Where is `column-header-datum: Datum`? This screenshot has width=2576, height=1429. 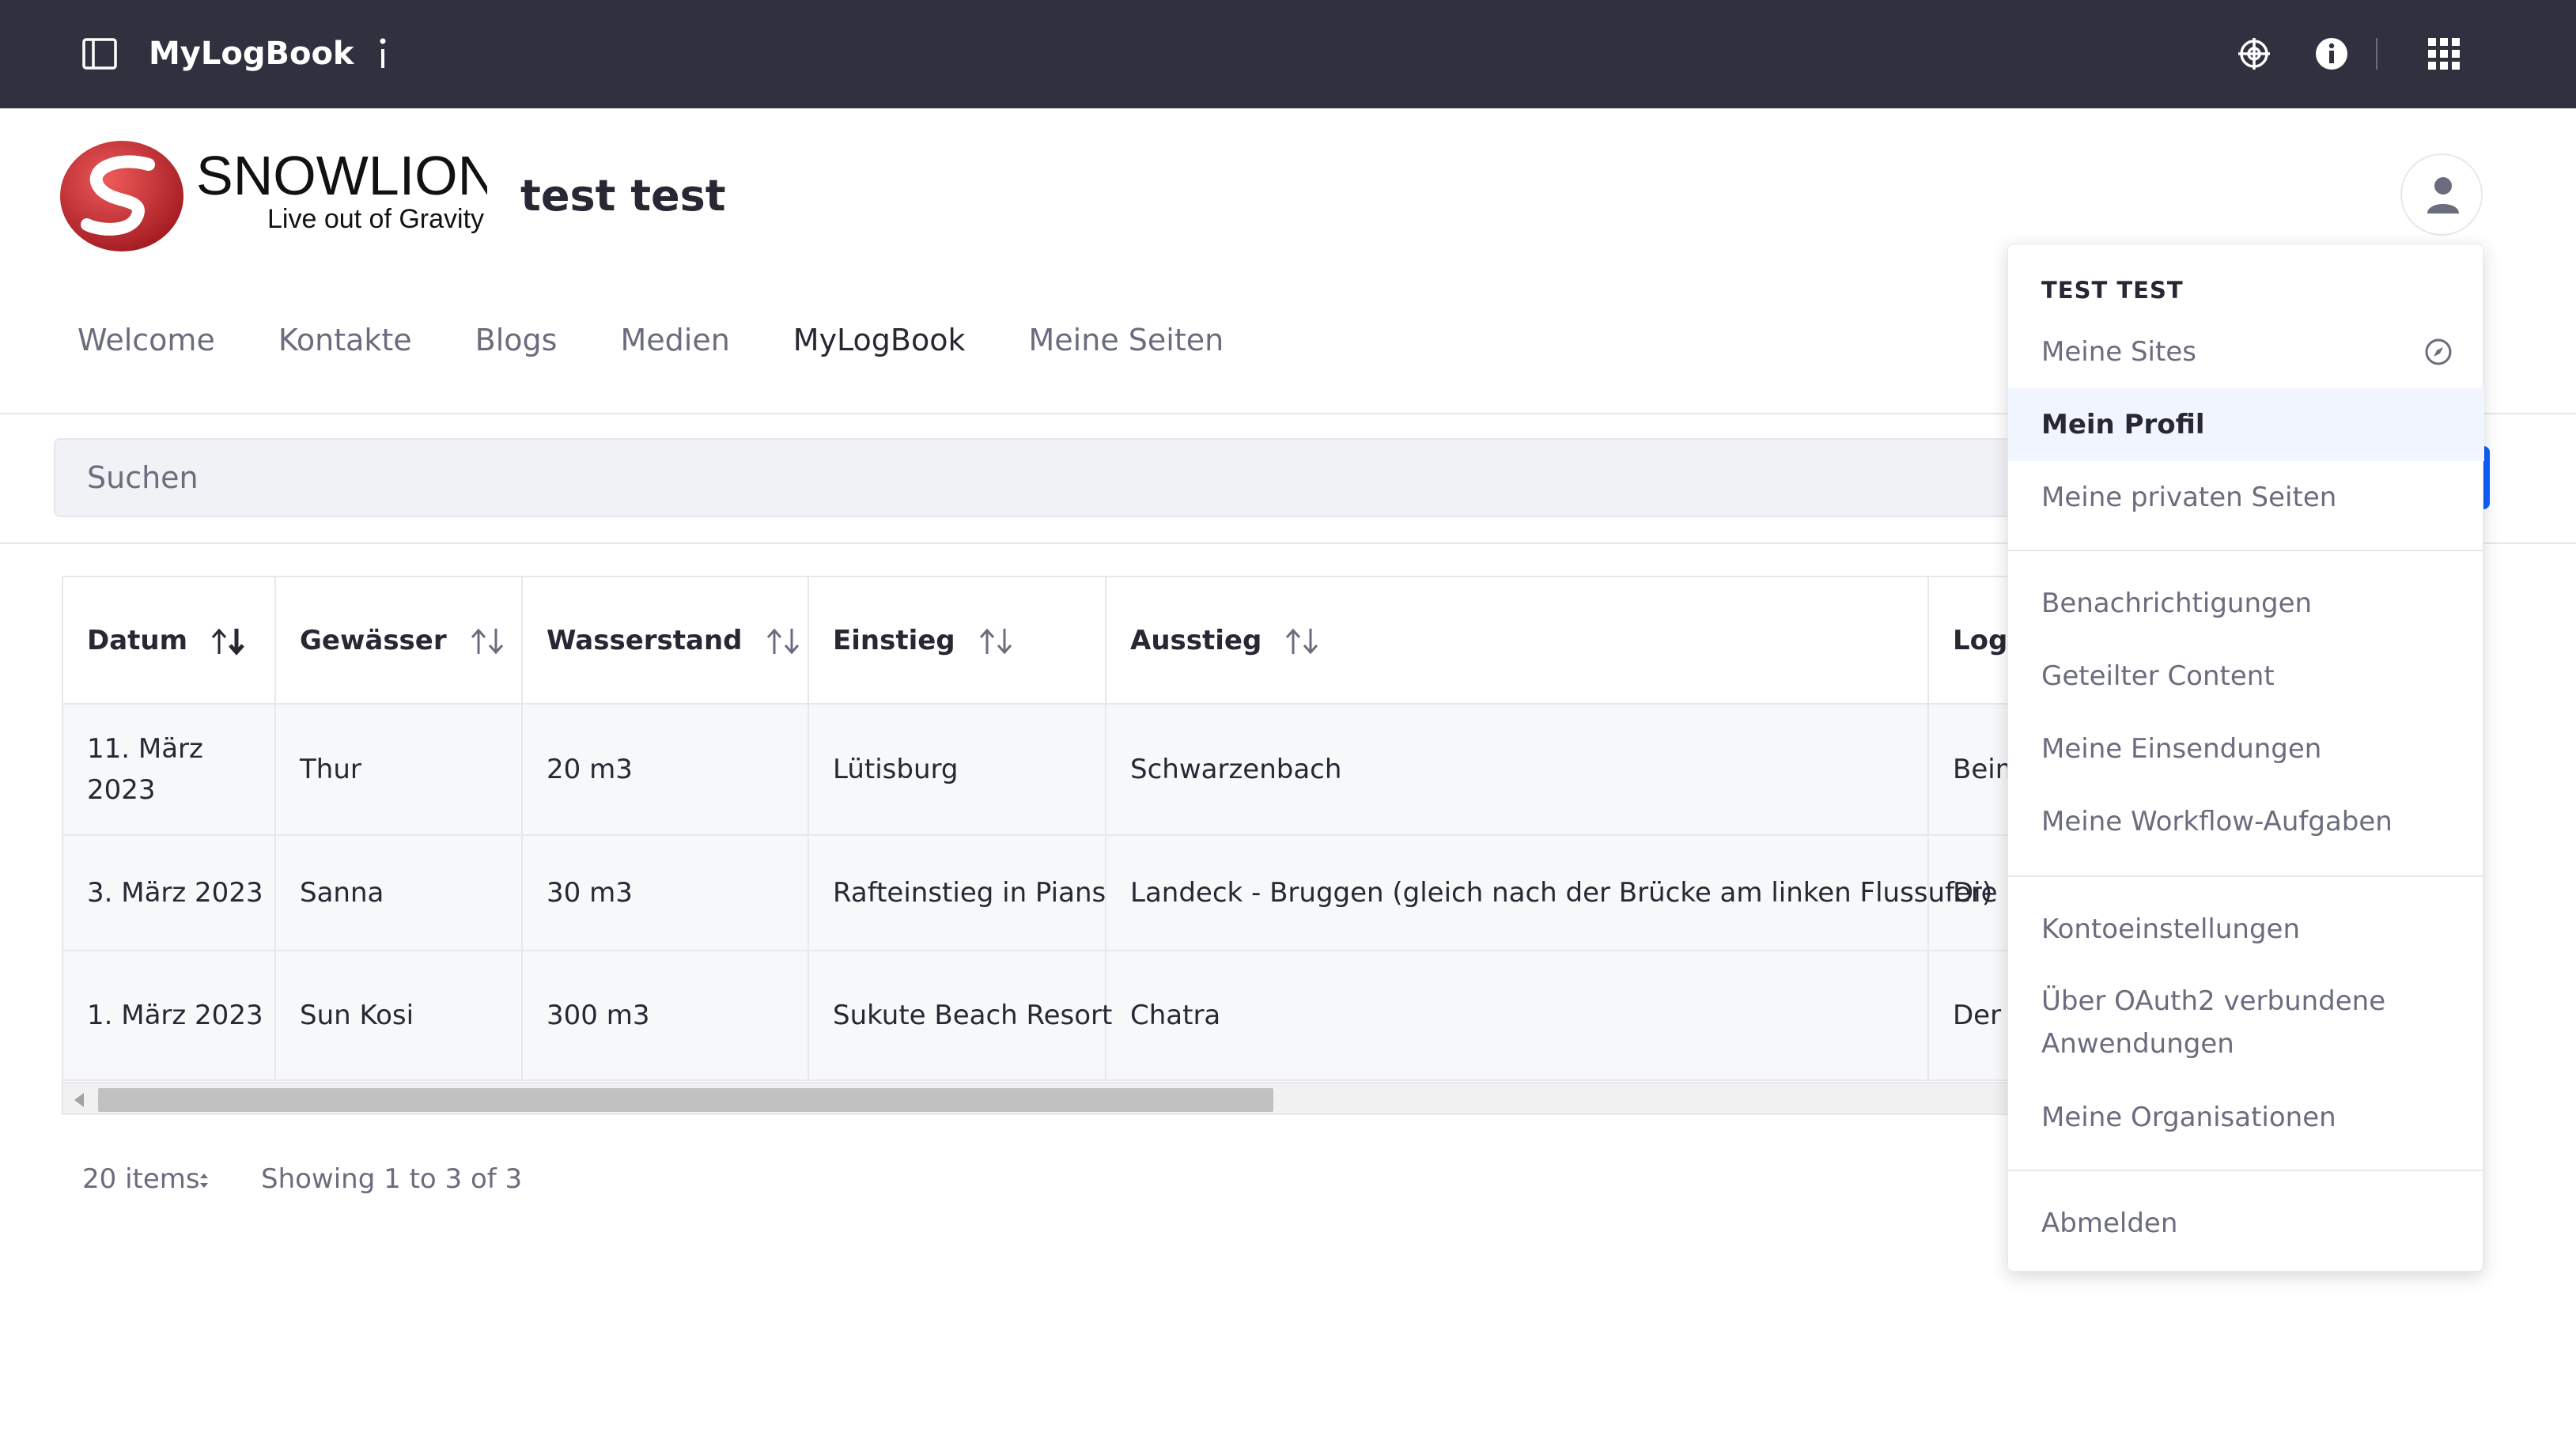 column-header-datum: Datum is located at coordinates (170, 641).